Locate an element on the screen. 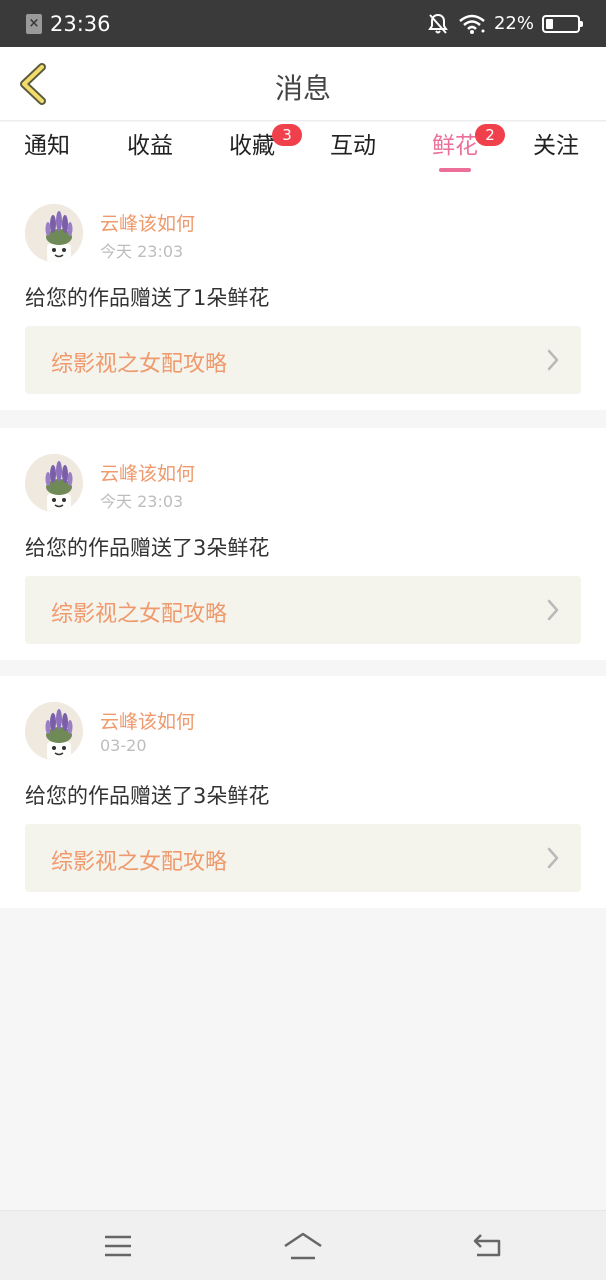  sim-error-icon: × is located at coordinates (34, 24).